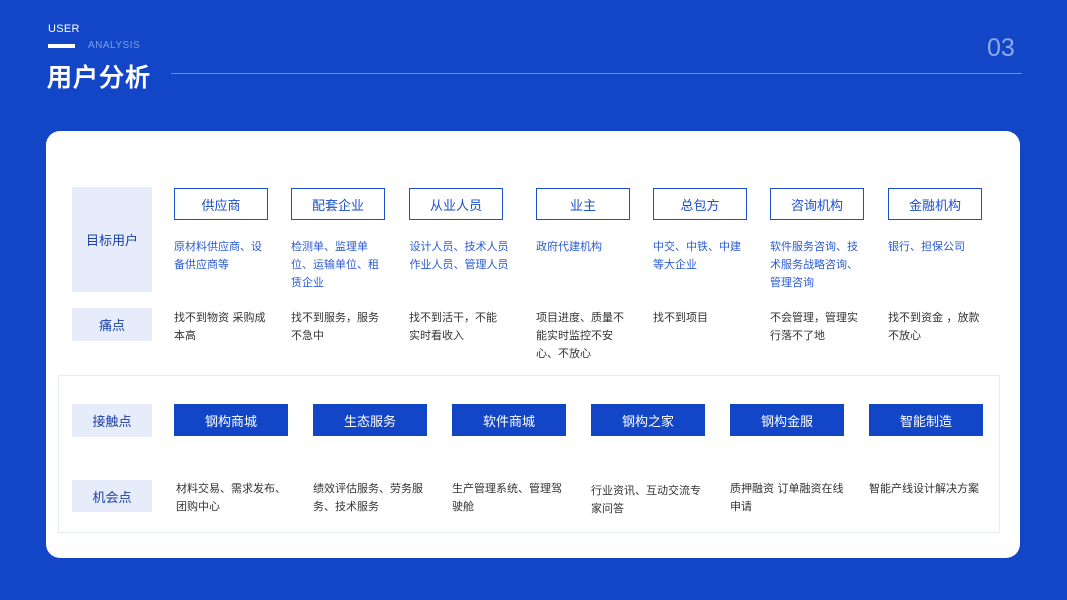 The height and width of the screenshot is (600, 1067). Describe the element at coordinates (368, 497) in the screenshot. I see `opportunity-text: 绩效评估服务、劳务服务、技术服务` at that location.